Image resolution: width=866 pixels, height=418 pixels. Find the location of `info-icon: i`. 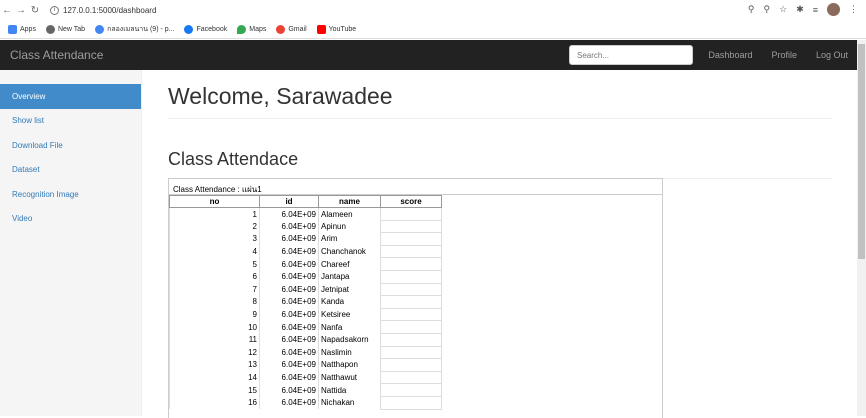

info-icon: i is located at coordinates (54, 10).